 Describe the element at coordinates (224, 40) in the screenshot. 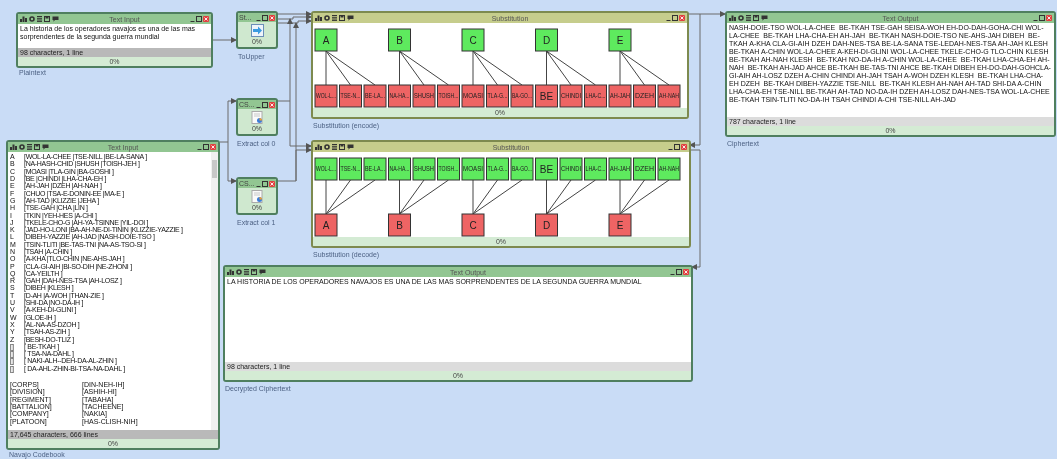

I see `connector-line` at that location.